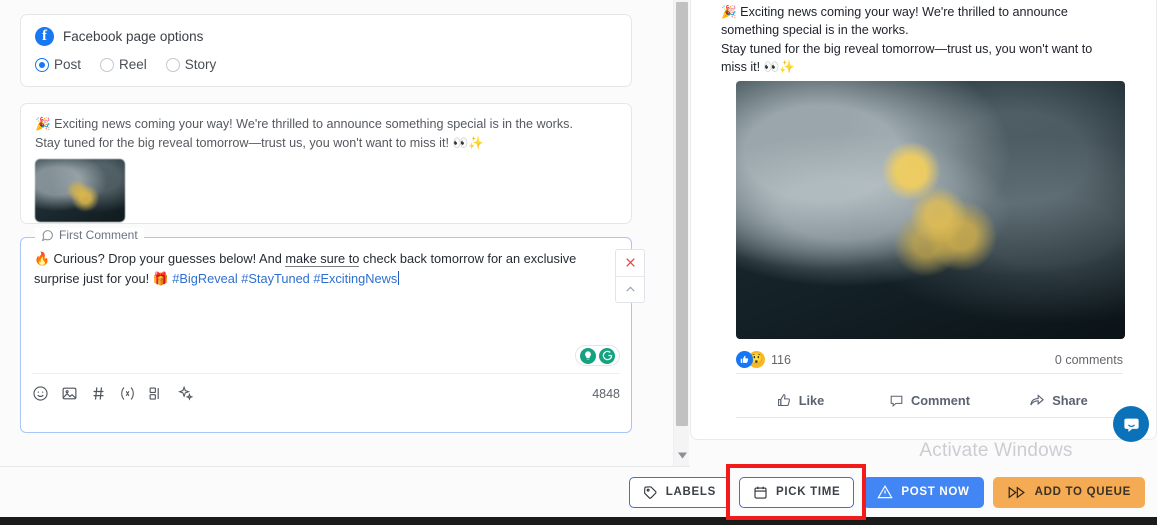 The image size is (1157, 525). What do you see at coordinates (815, 30) in the screenshot?
I see `preview-text-line-2: something special is in the works.` at bounding box center [815, 30].